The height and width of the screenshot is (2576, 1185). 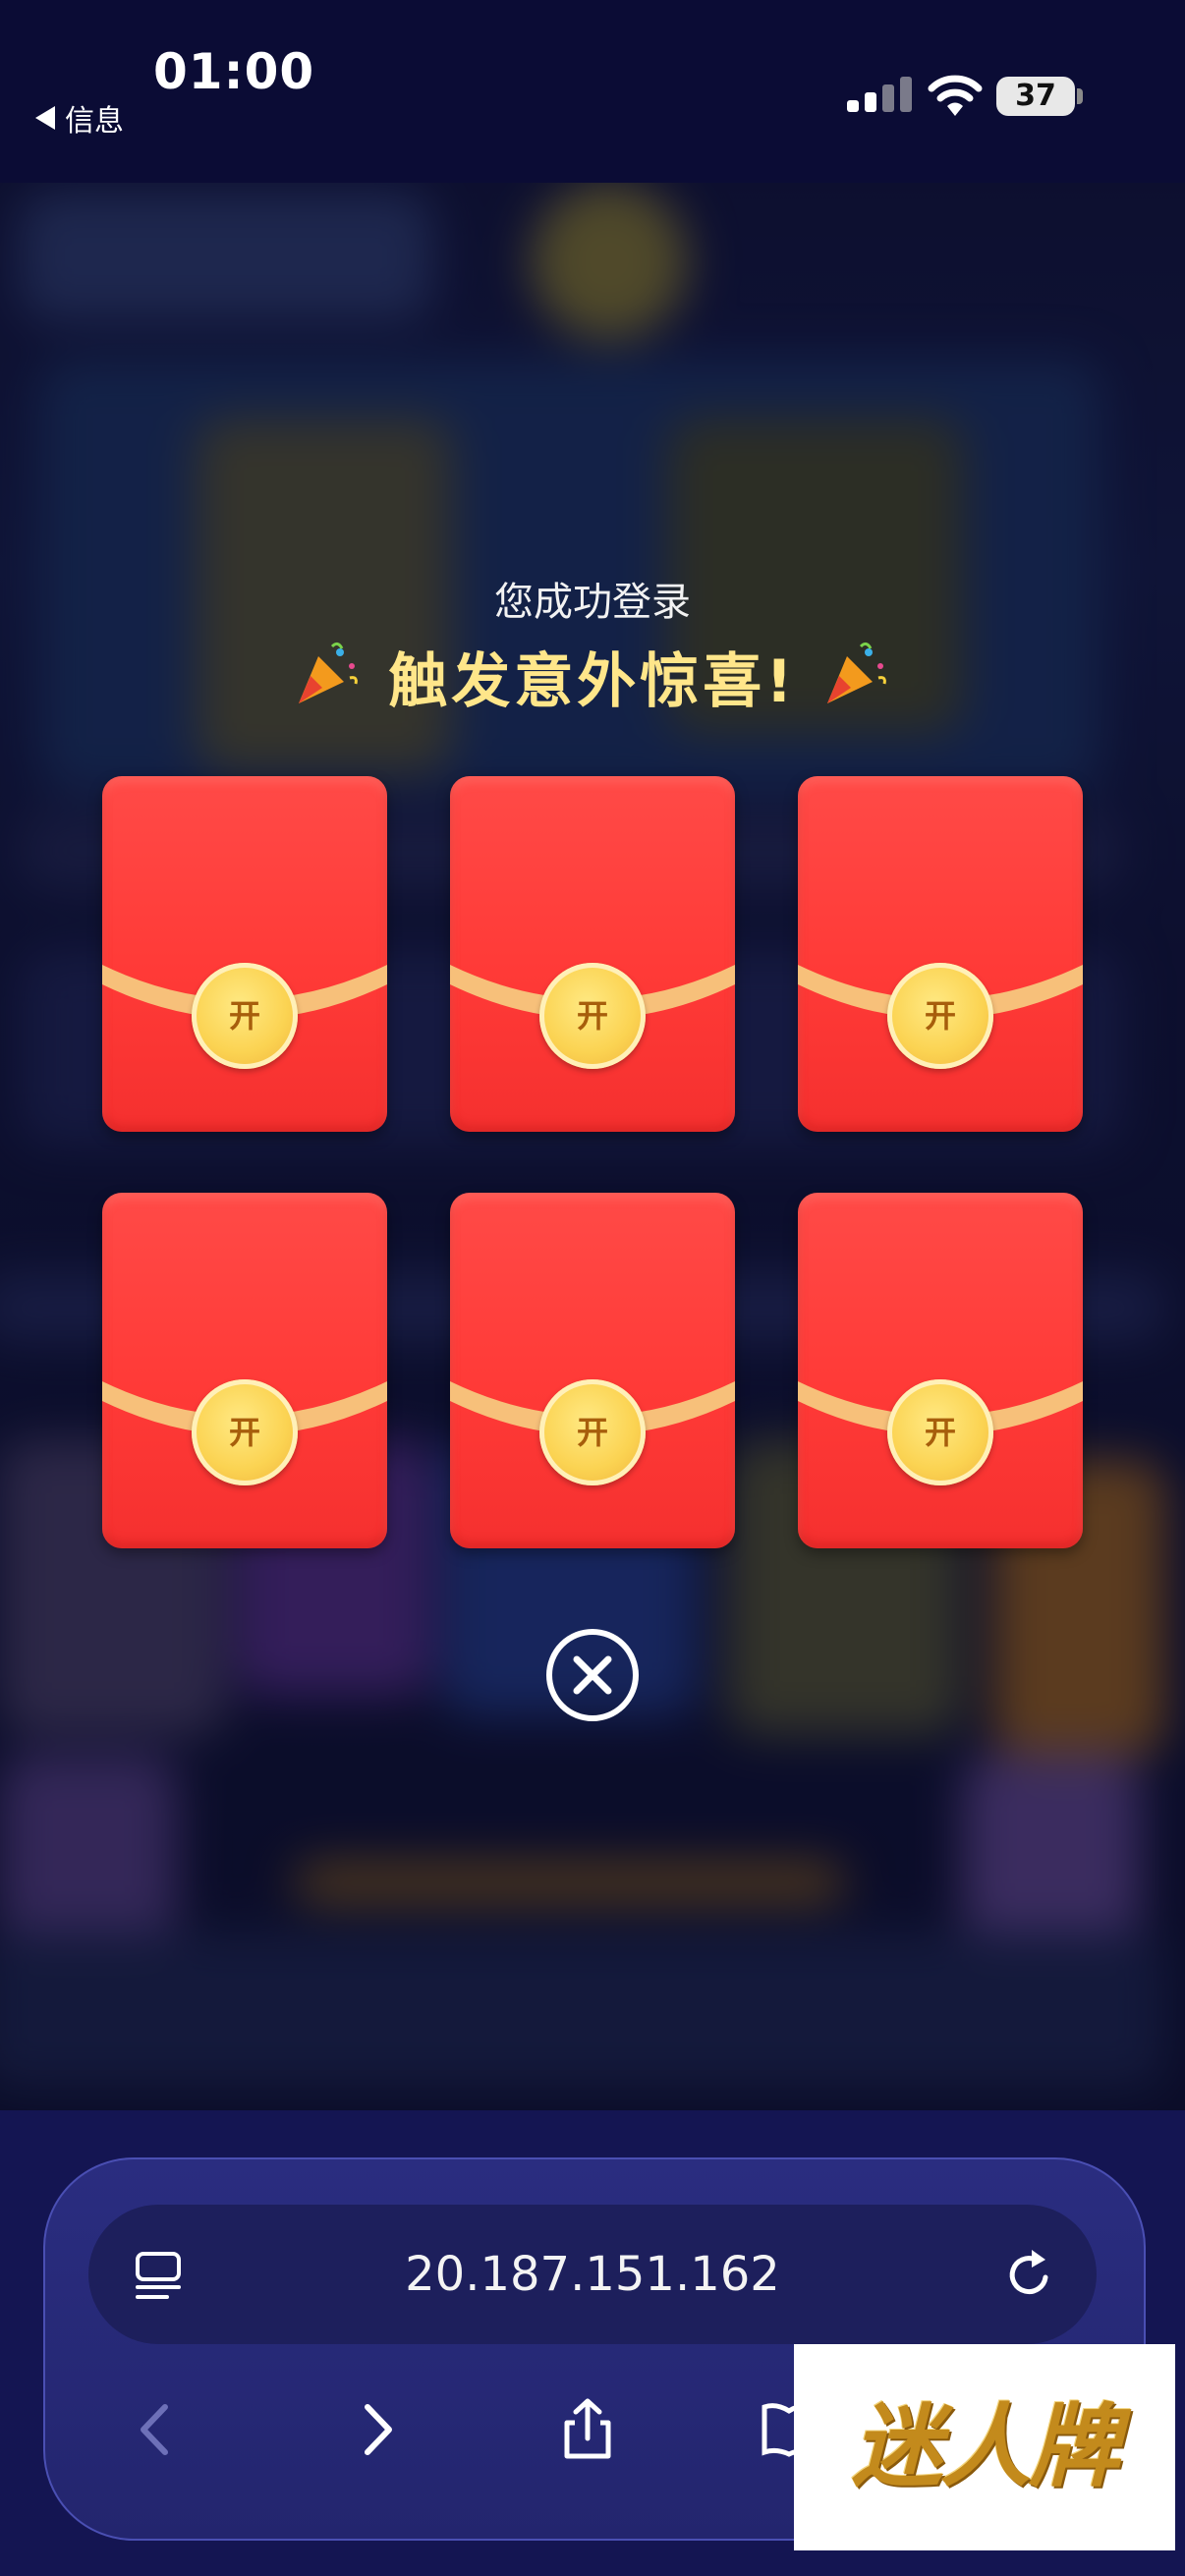 What do you see at coordinates (592, 602) in the screenshot?
I see `popup-subtitle: 您成功登录` at bounding box center [592, 602].